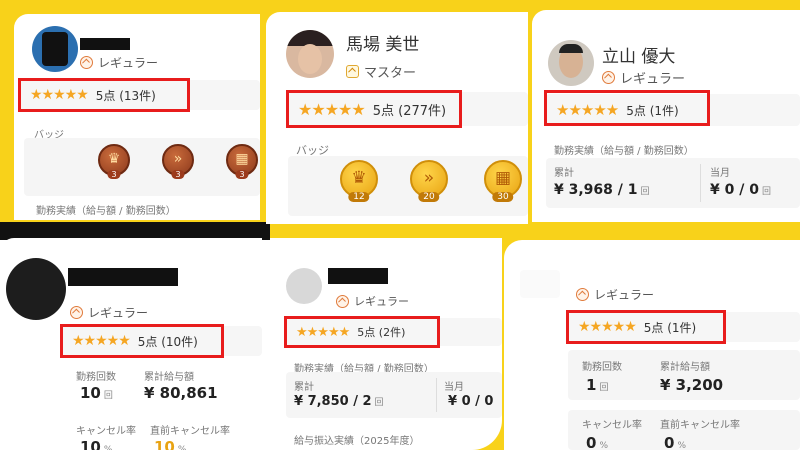  I want to click on transfer-record-label: 給与振込実績（2025年度）, so click(357, 441).